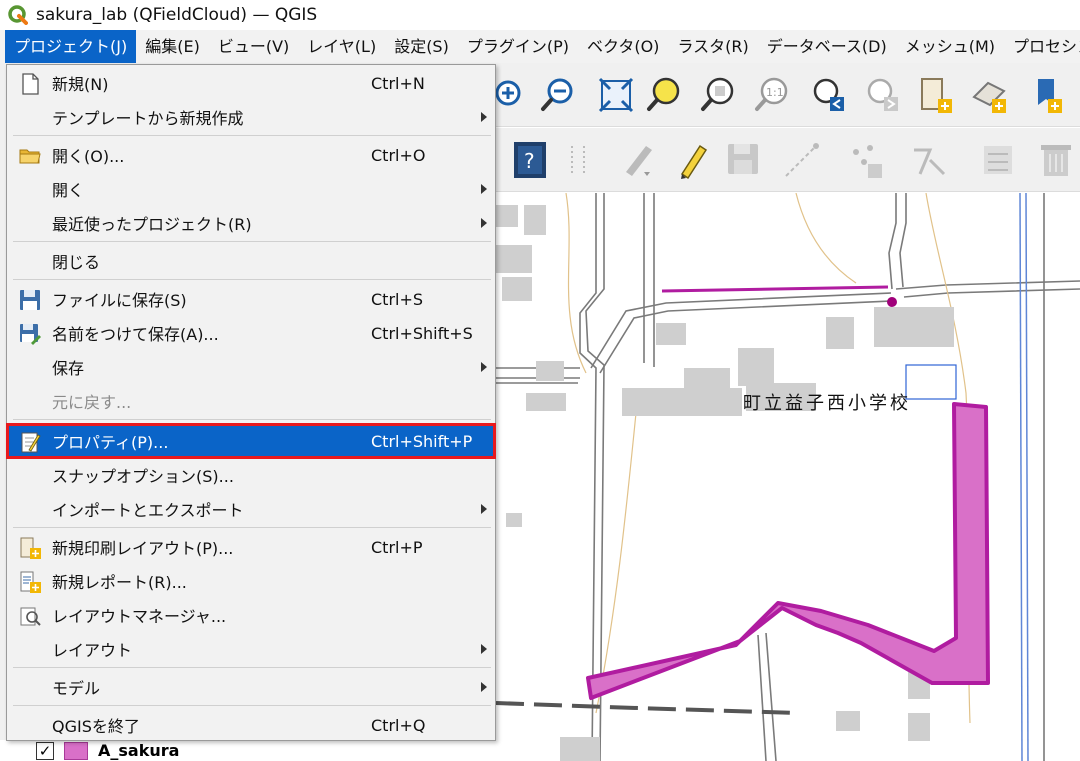 This screenshot has width=1080, height=761. What do you see at coordinates (518, 46) in the screenshot?
I see `menu-plugins: プラグイン(P)` at bounding box center [518, 46].